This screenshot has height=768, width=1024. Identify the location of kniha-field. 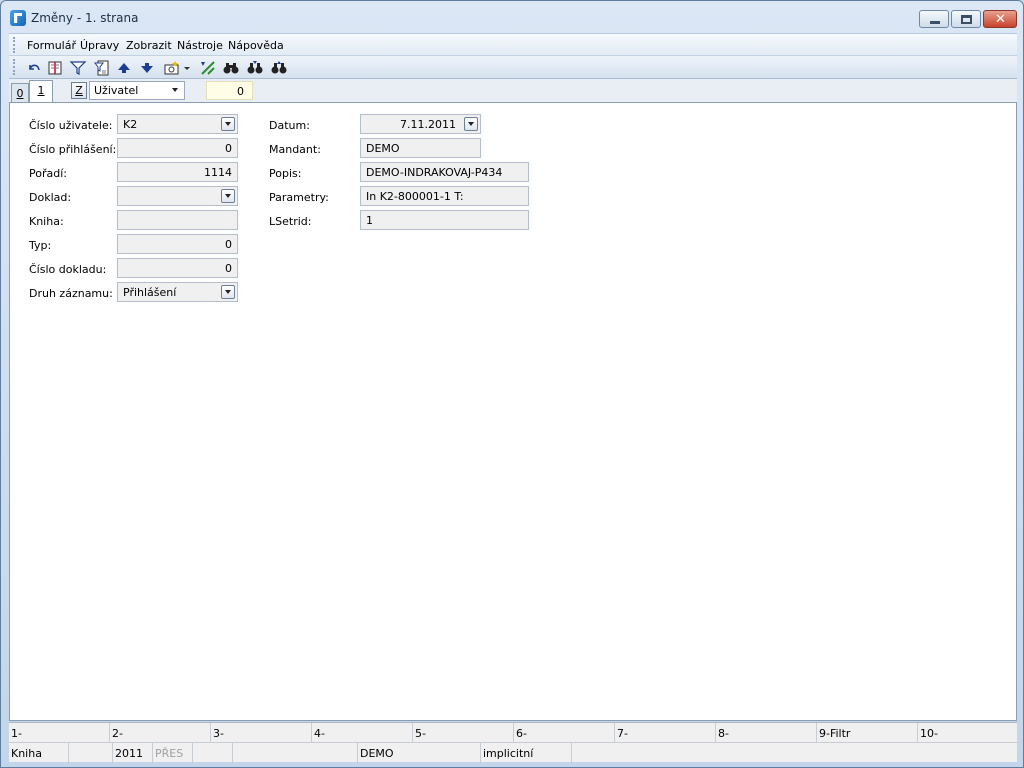
(177, 220).